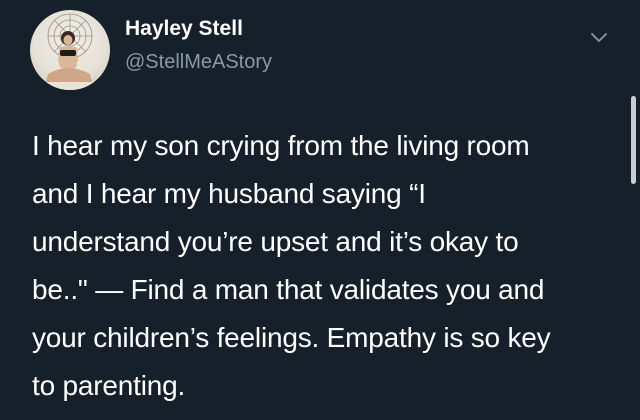  What do you see at coordinates (275, 241) in the screenshot?
I see `tweet-text-line: understand you’re upset and it’s okay to` at bounding box center [275, 241].